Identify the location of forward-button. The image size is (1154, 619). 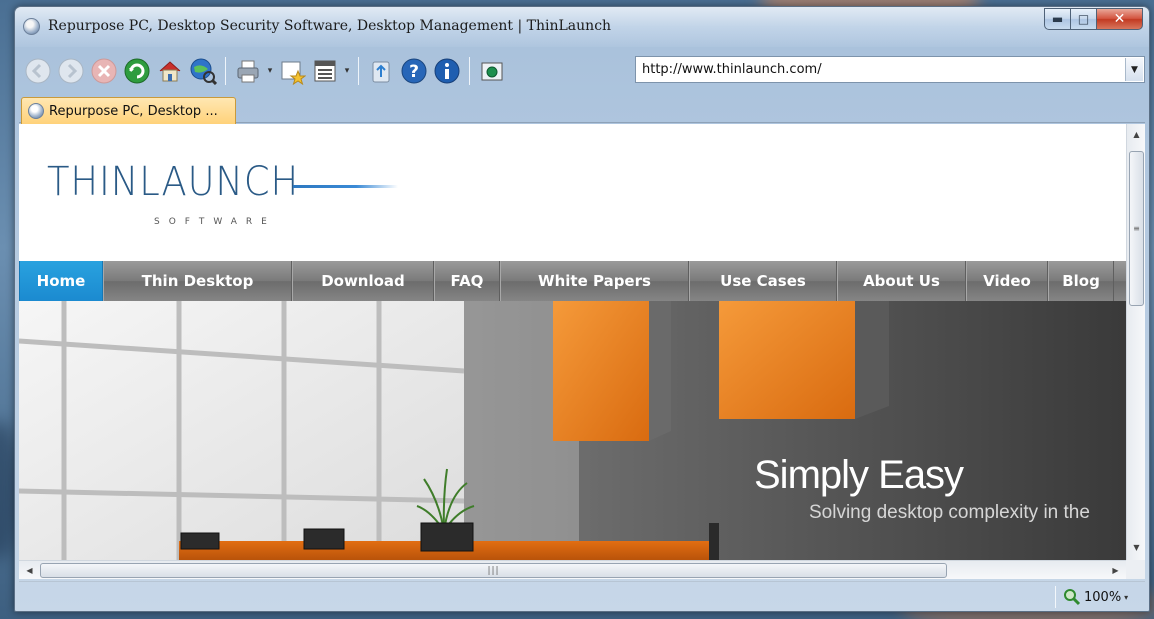
(71, 71).